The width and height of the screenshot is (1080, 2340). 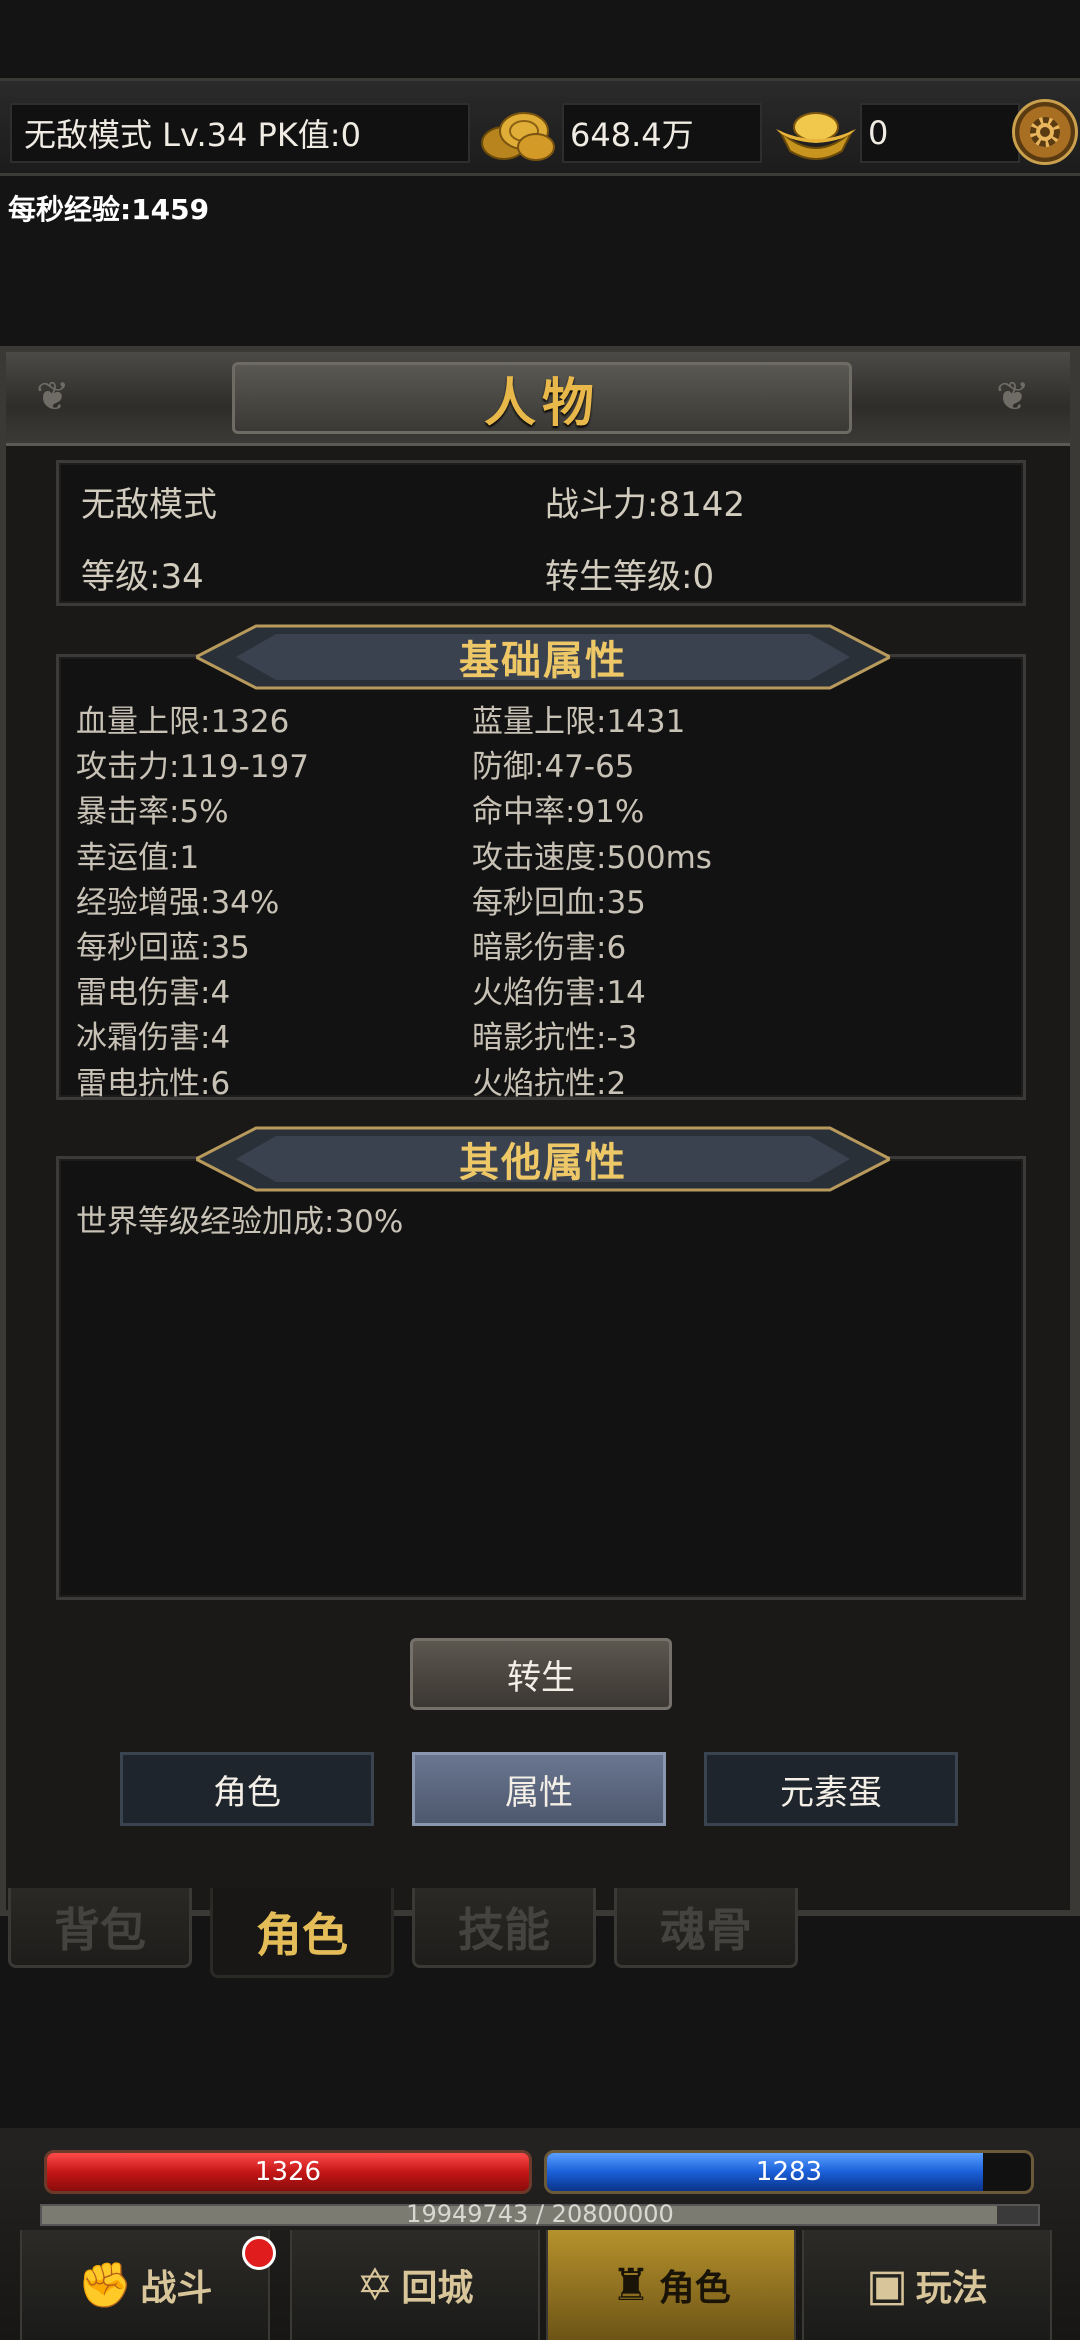 I want to click on player-level: 等级:34, so click(x=142, y=577).